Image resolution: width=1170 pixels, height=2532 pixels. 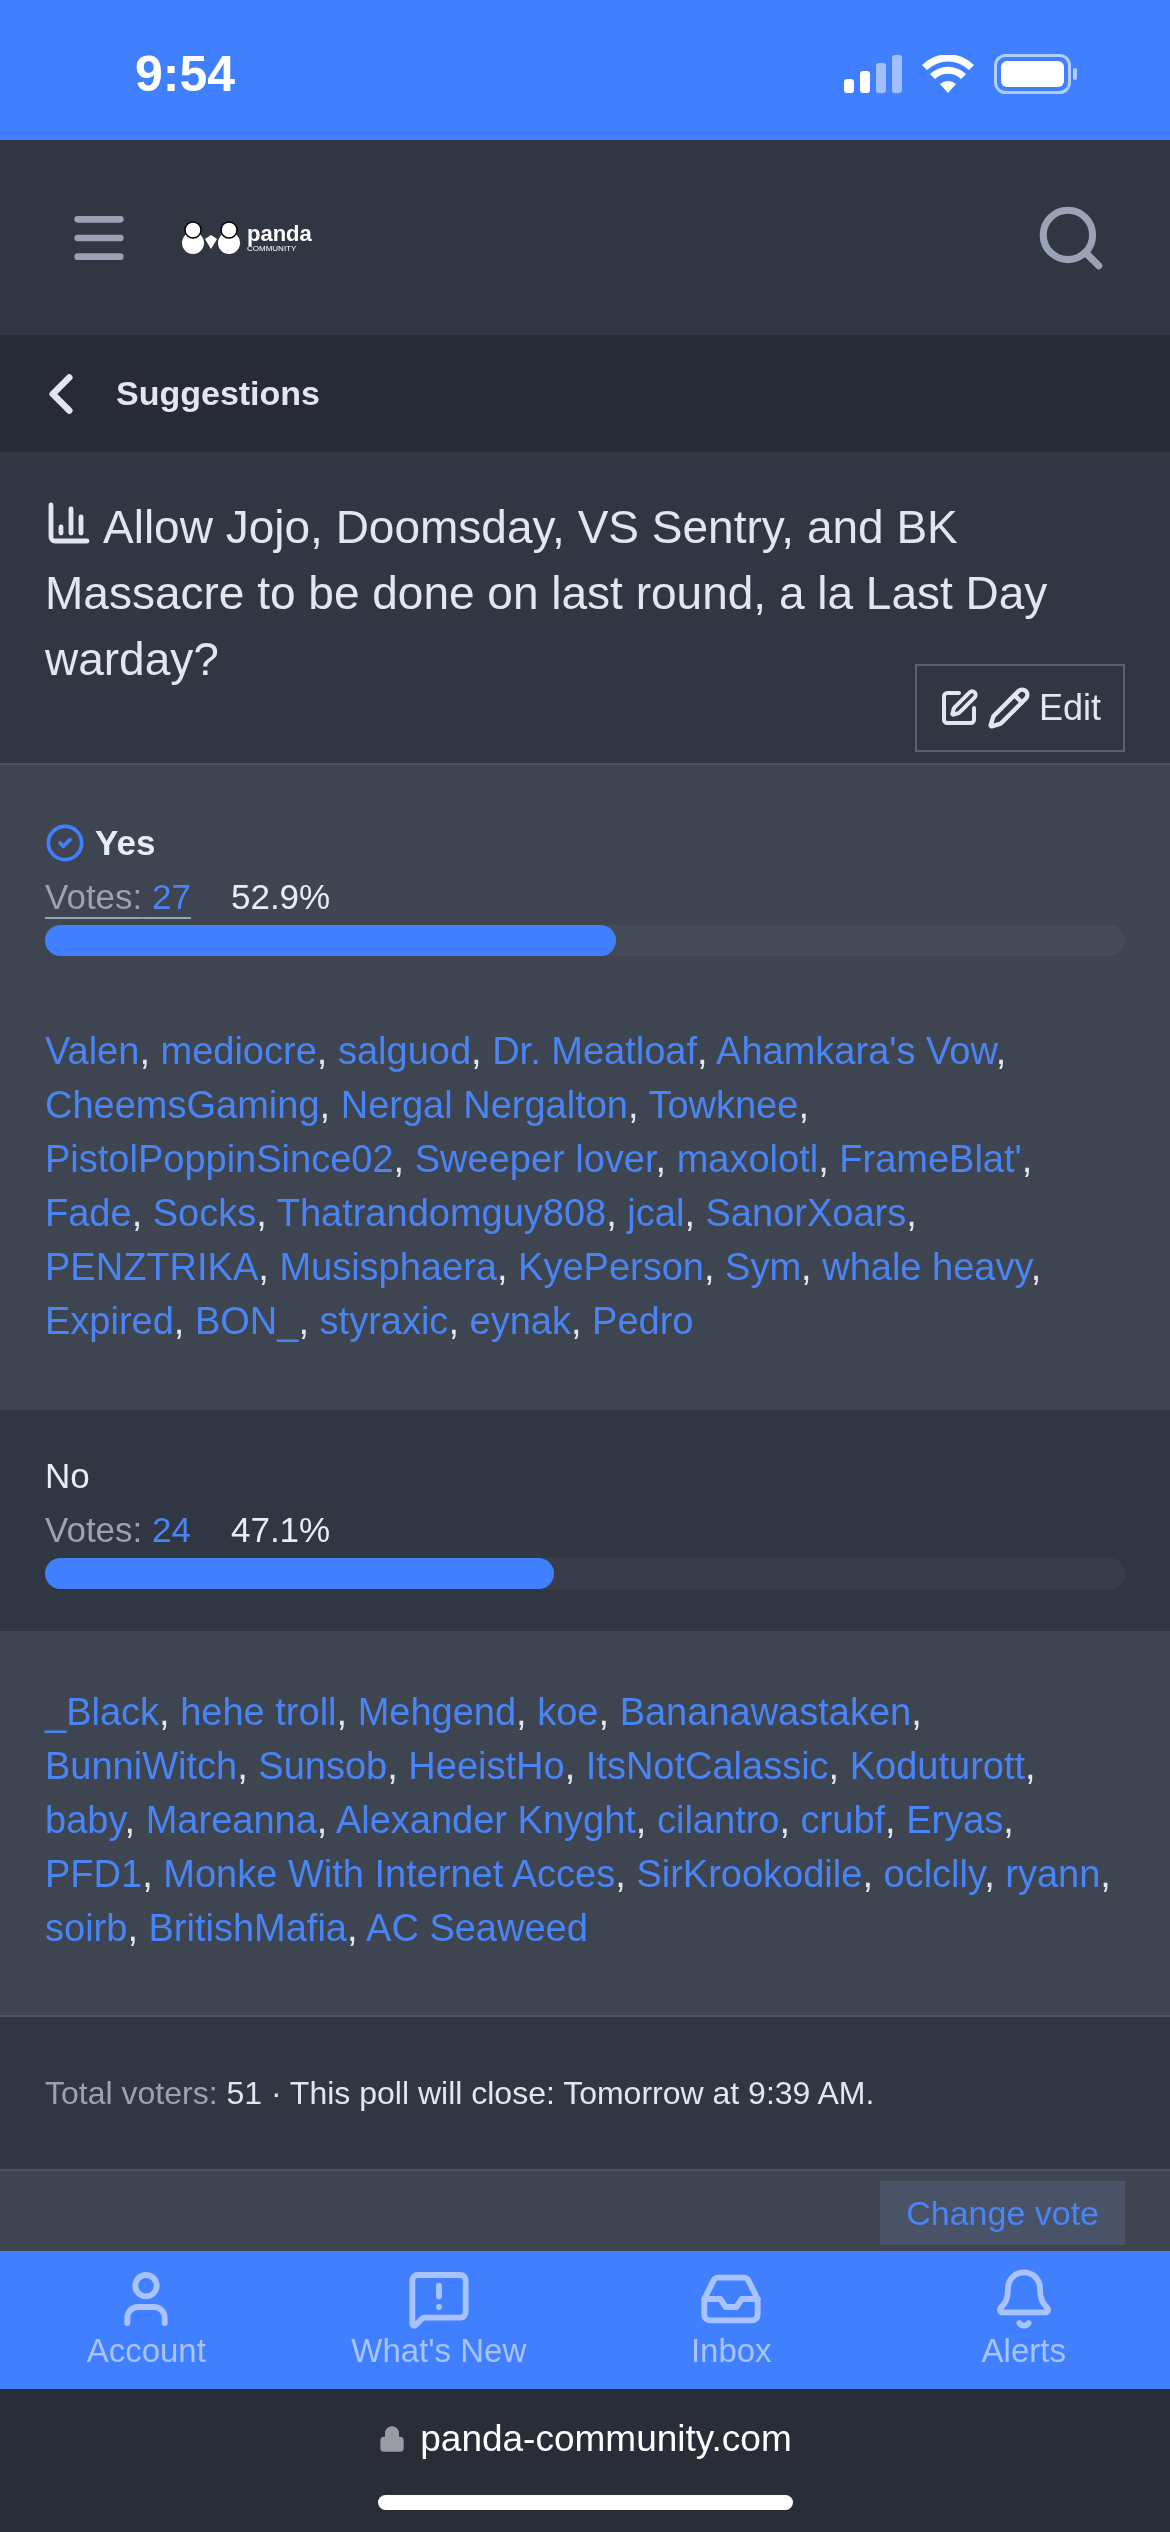 What do you see at coordinates (92, 1051) in the screenshot?
I see `voter-link: Valen` at bounding box center [92, 1051].